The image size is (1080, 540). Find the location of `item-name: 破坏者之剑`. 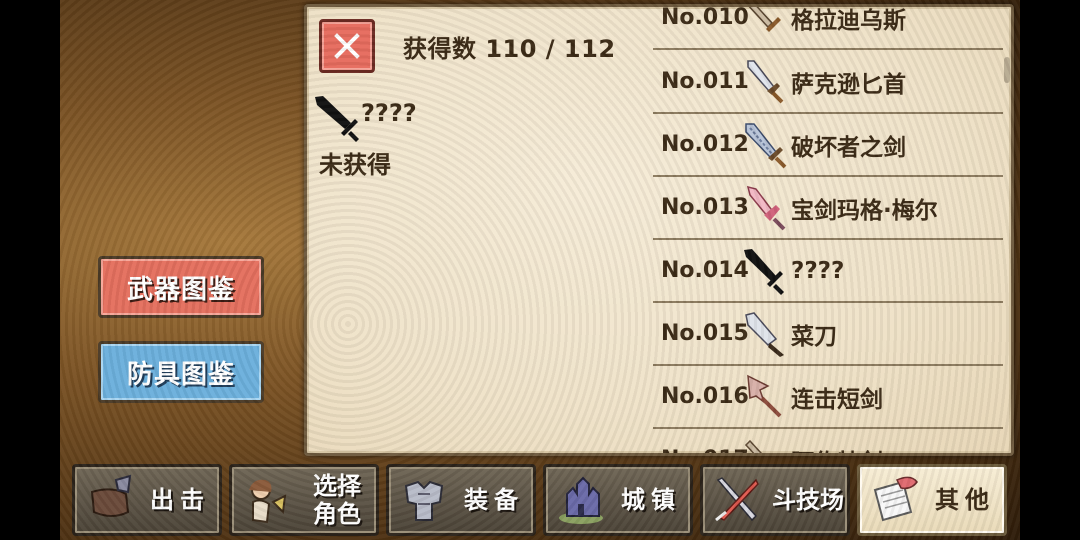

item-name: 破坏者之剑 is located at coordinates (848, 147).